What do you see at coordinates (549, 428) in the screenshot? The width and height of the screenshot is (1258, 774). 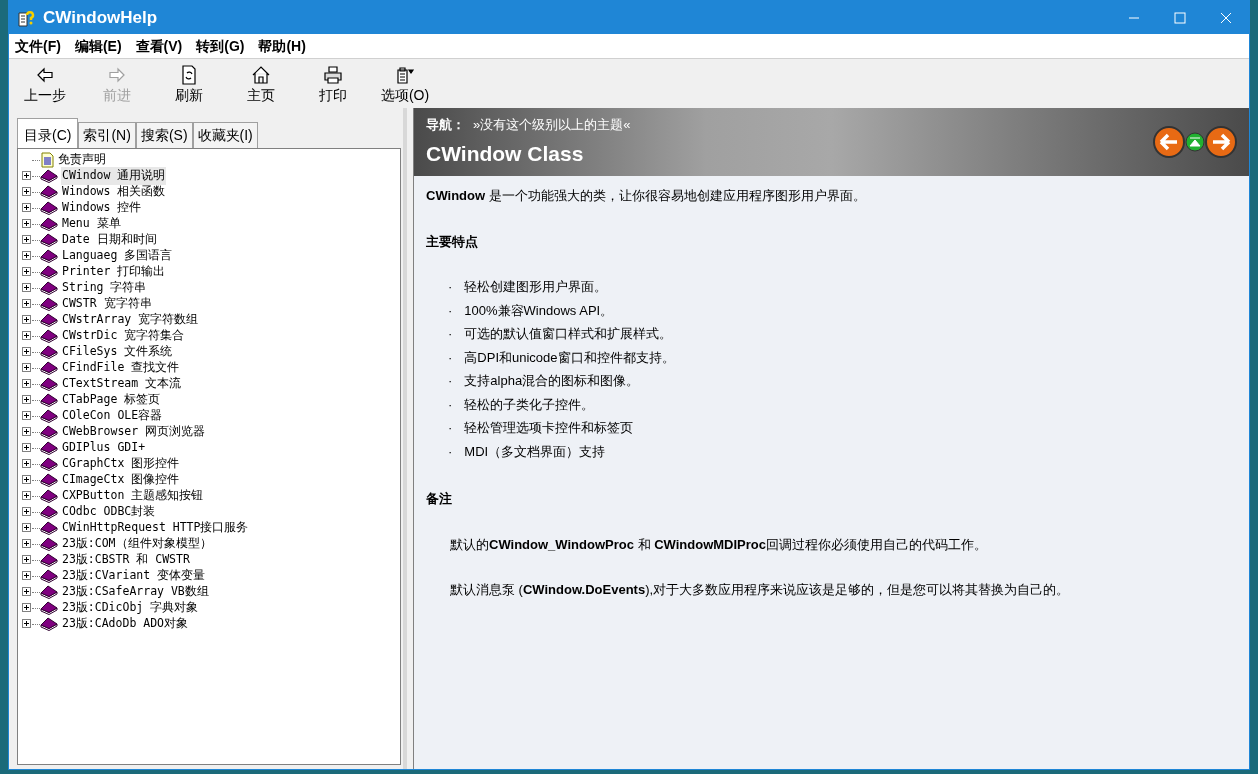 I see `feature-item: 轻松管理选项卡控件和标签页` at bounding box center [549, 428].